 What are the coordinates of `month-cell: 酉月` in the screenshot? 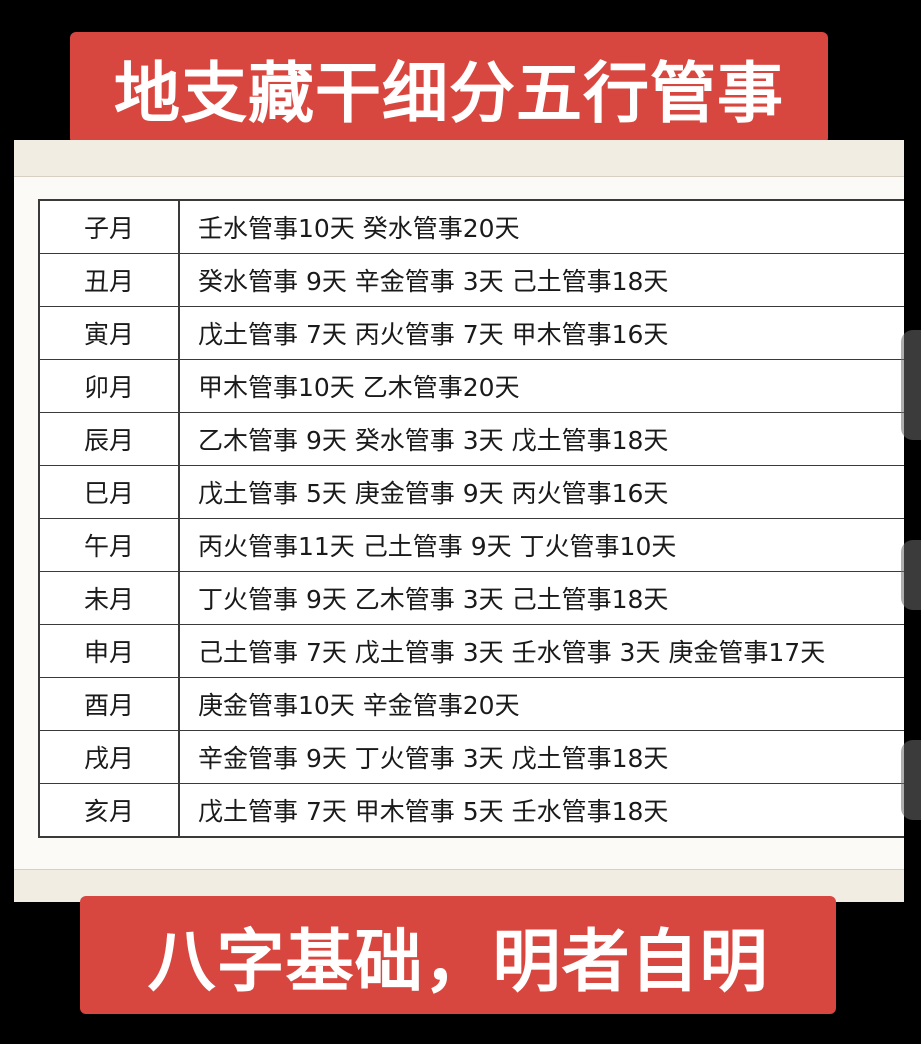 It's located at (109, 704).